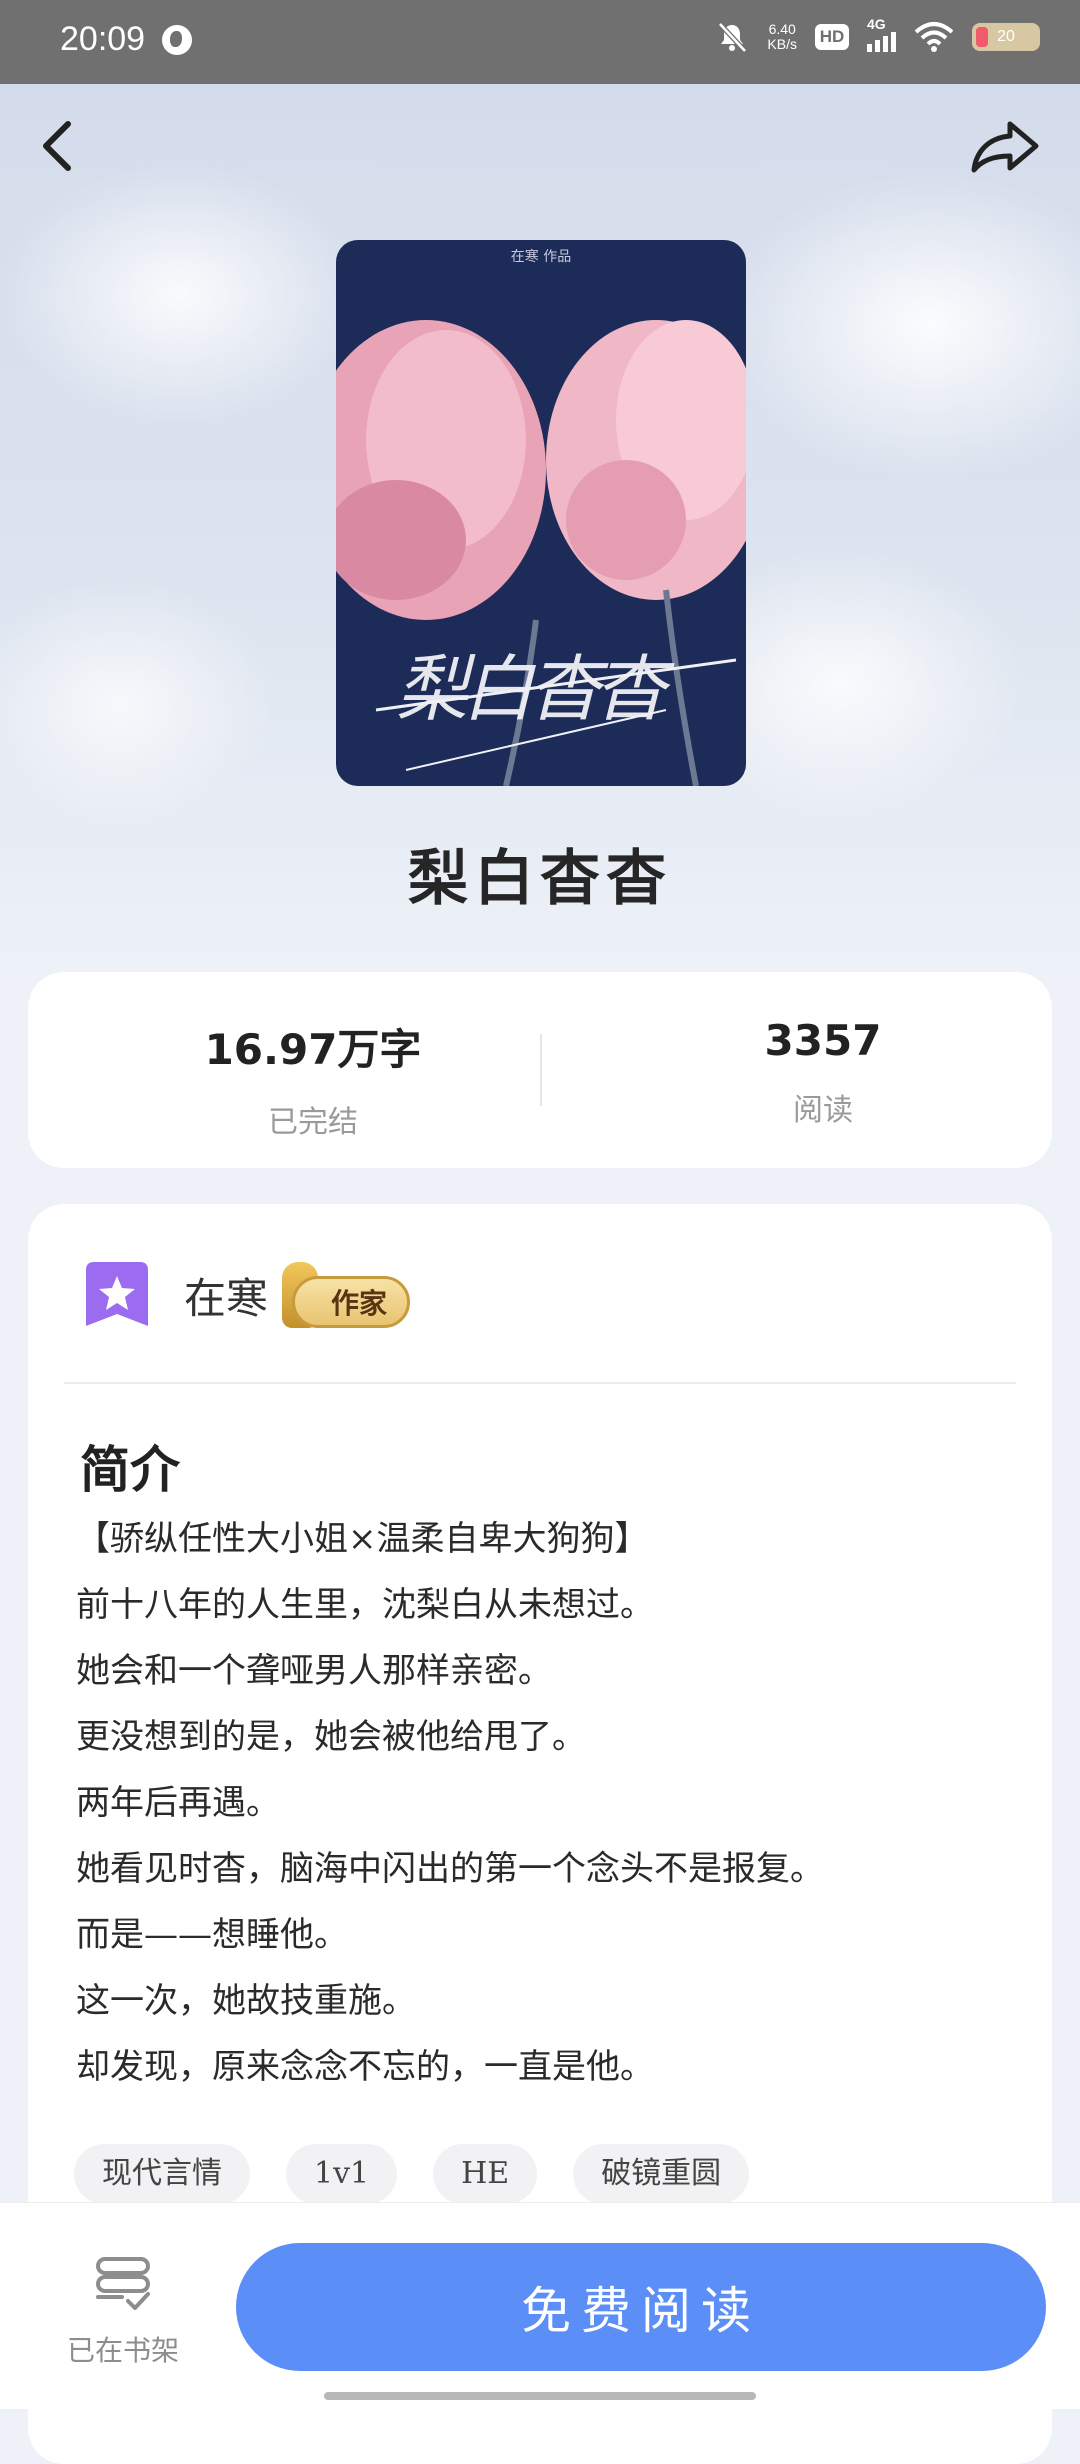  I want to click on status-time: 20:09, so click(103, 39).